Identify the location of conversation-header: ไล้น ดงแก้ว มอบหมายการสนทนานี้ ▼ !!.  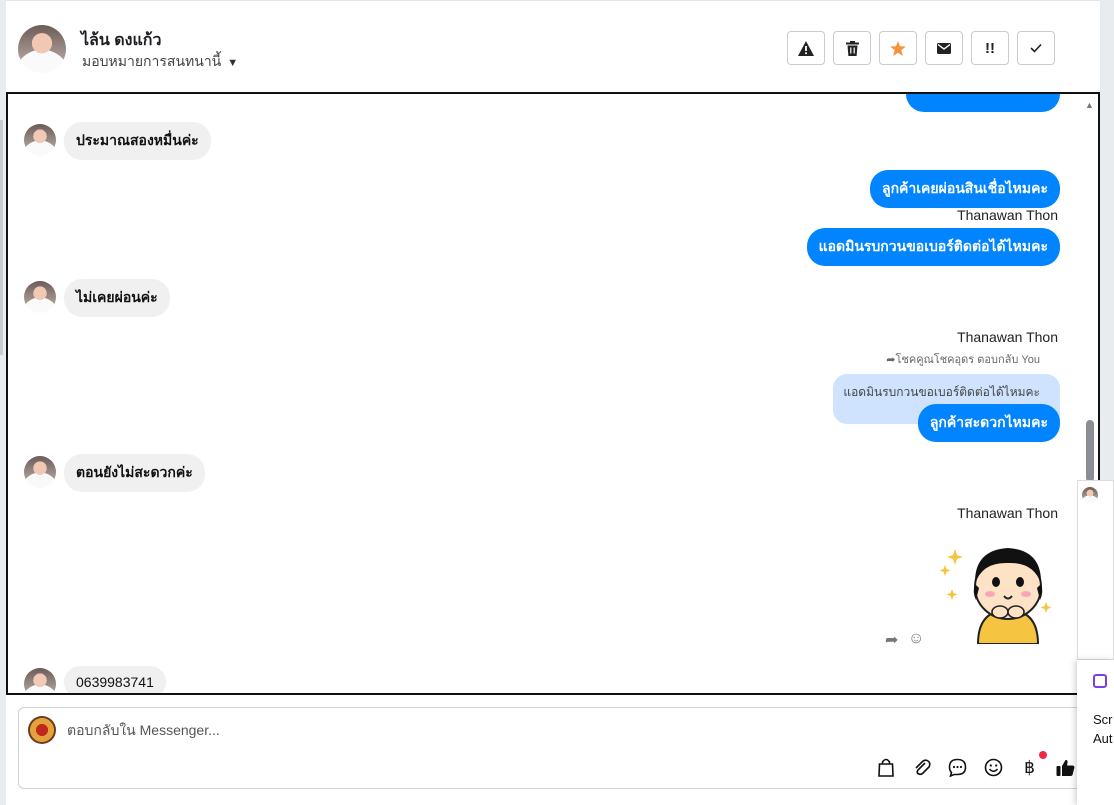
(553, 46).